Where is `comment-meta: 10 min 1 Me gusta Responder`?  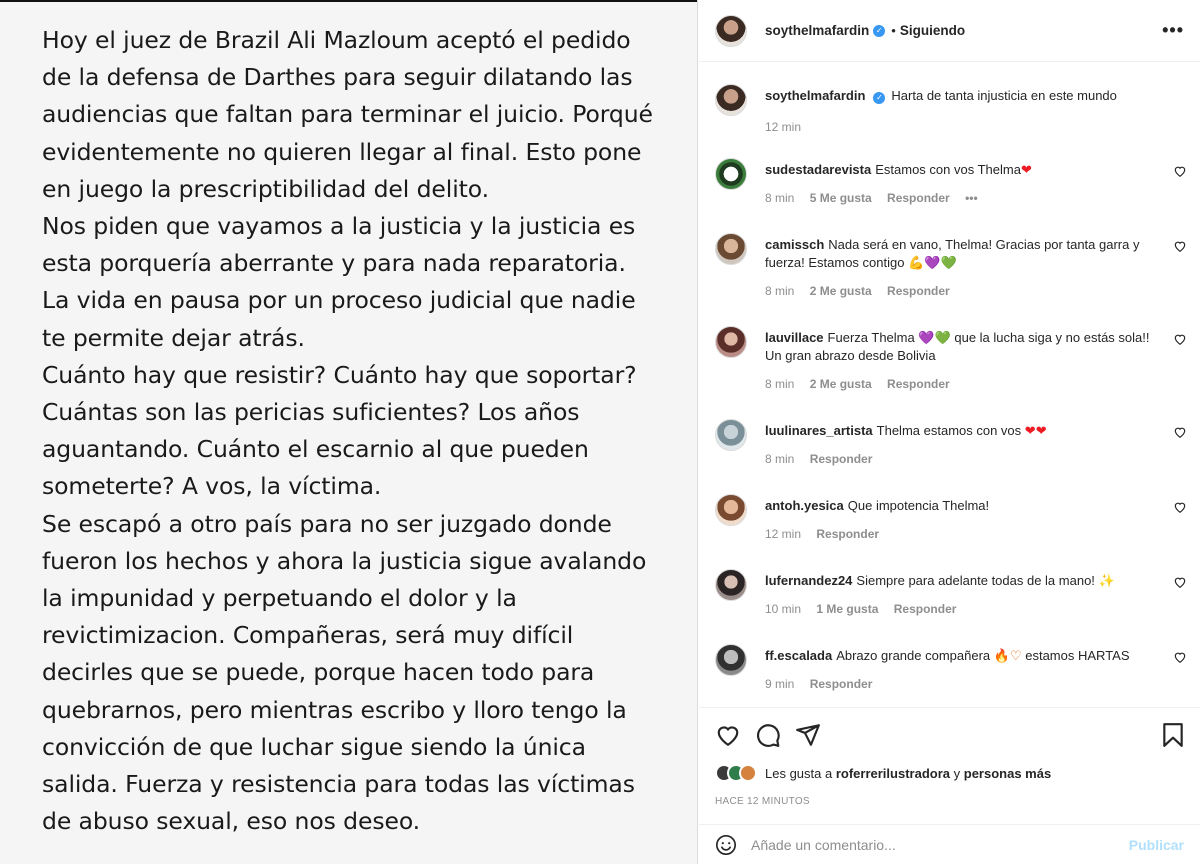
comment-meta: 10 min 1 Me gusta Responder is located at coordinates (866, 609).